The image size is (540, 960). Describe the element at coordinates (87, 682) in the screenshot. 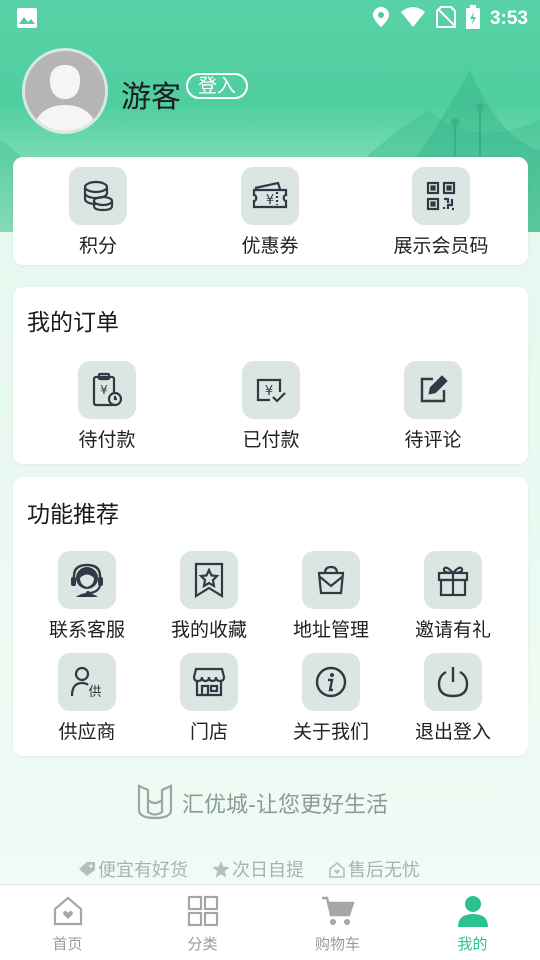

I see `supplier-icon: 供` at that location.